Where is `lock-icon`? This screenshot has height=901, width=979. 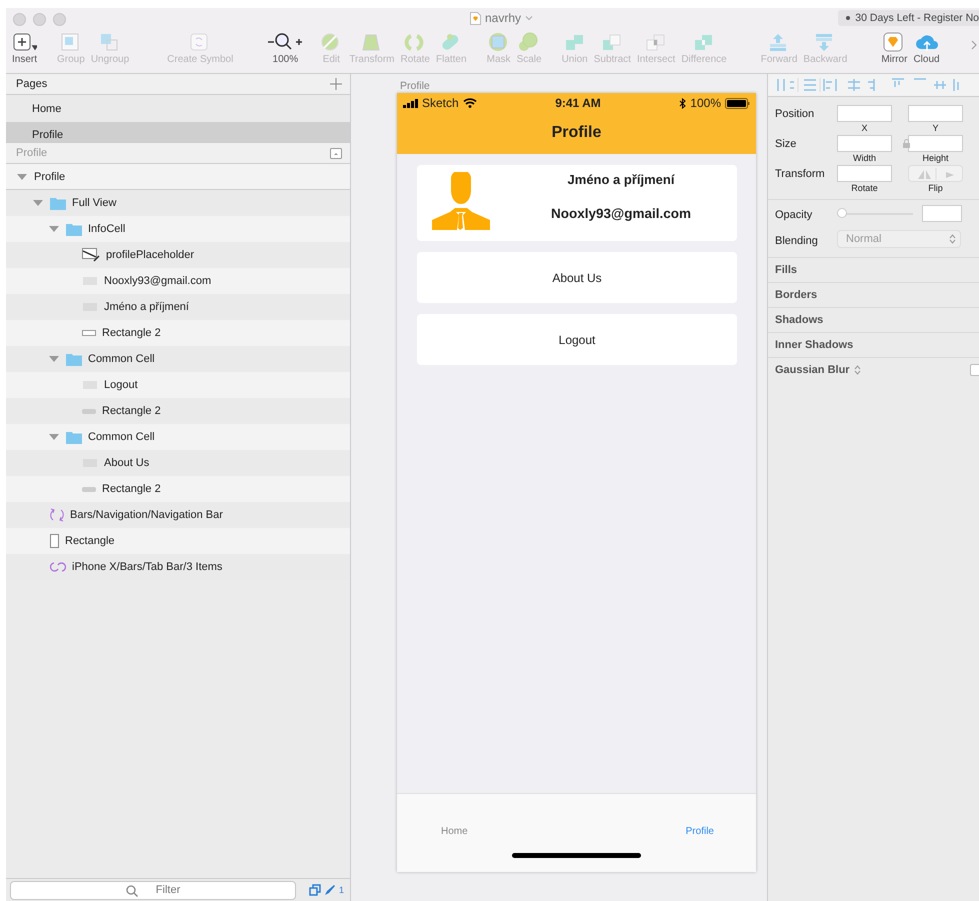
lock-icon is located at coordinates (906, 143).